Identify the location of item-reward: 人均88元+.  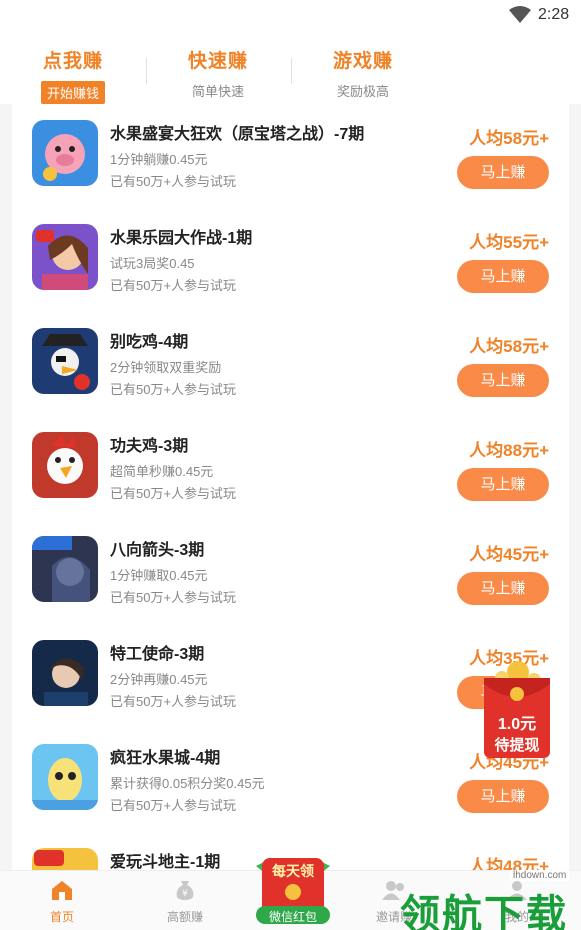
(509, 450).